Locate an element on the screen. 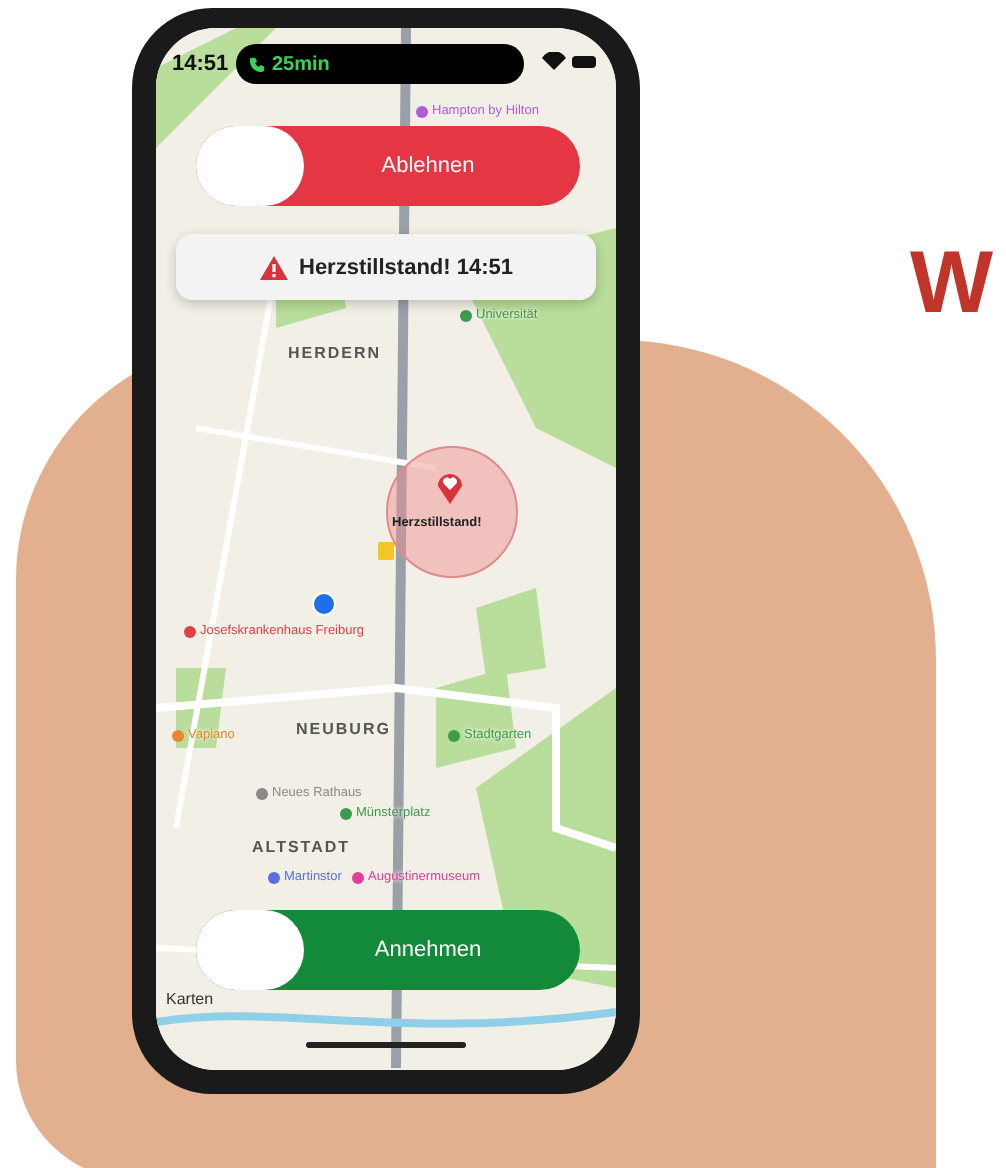 The height and width of the screenshot is (1168, 1006). status-time: 14:51 is located at coordinates (200, 64).